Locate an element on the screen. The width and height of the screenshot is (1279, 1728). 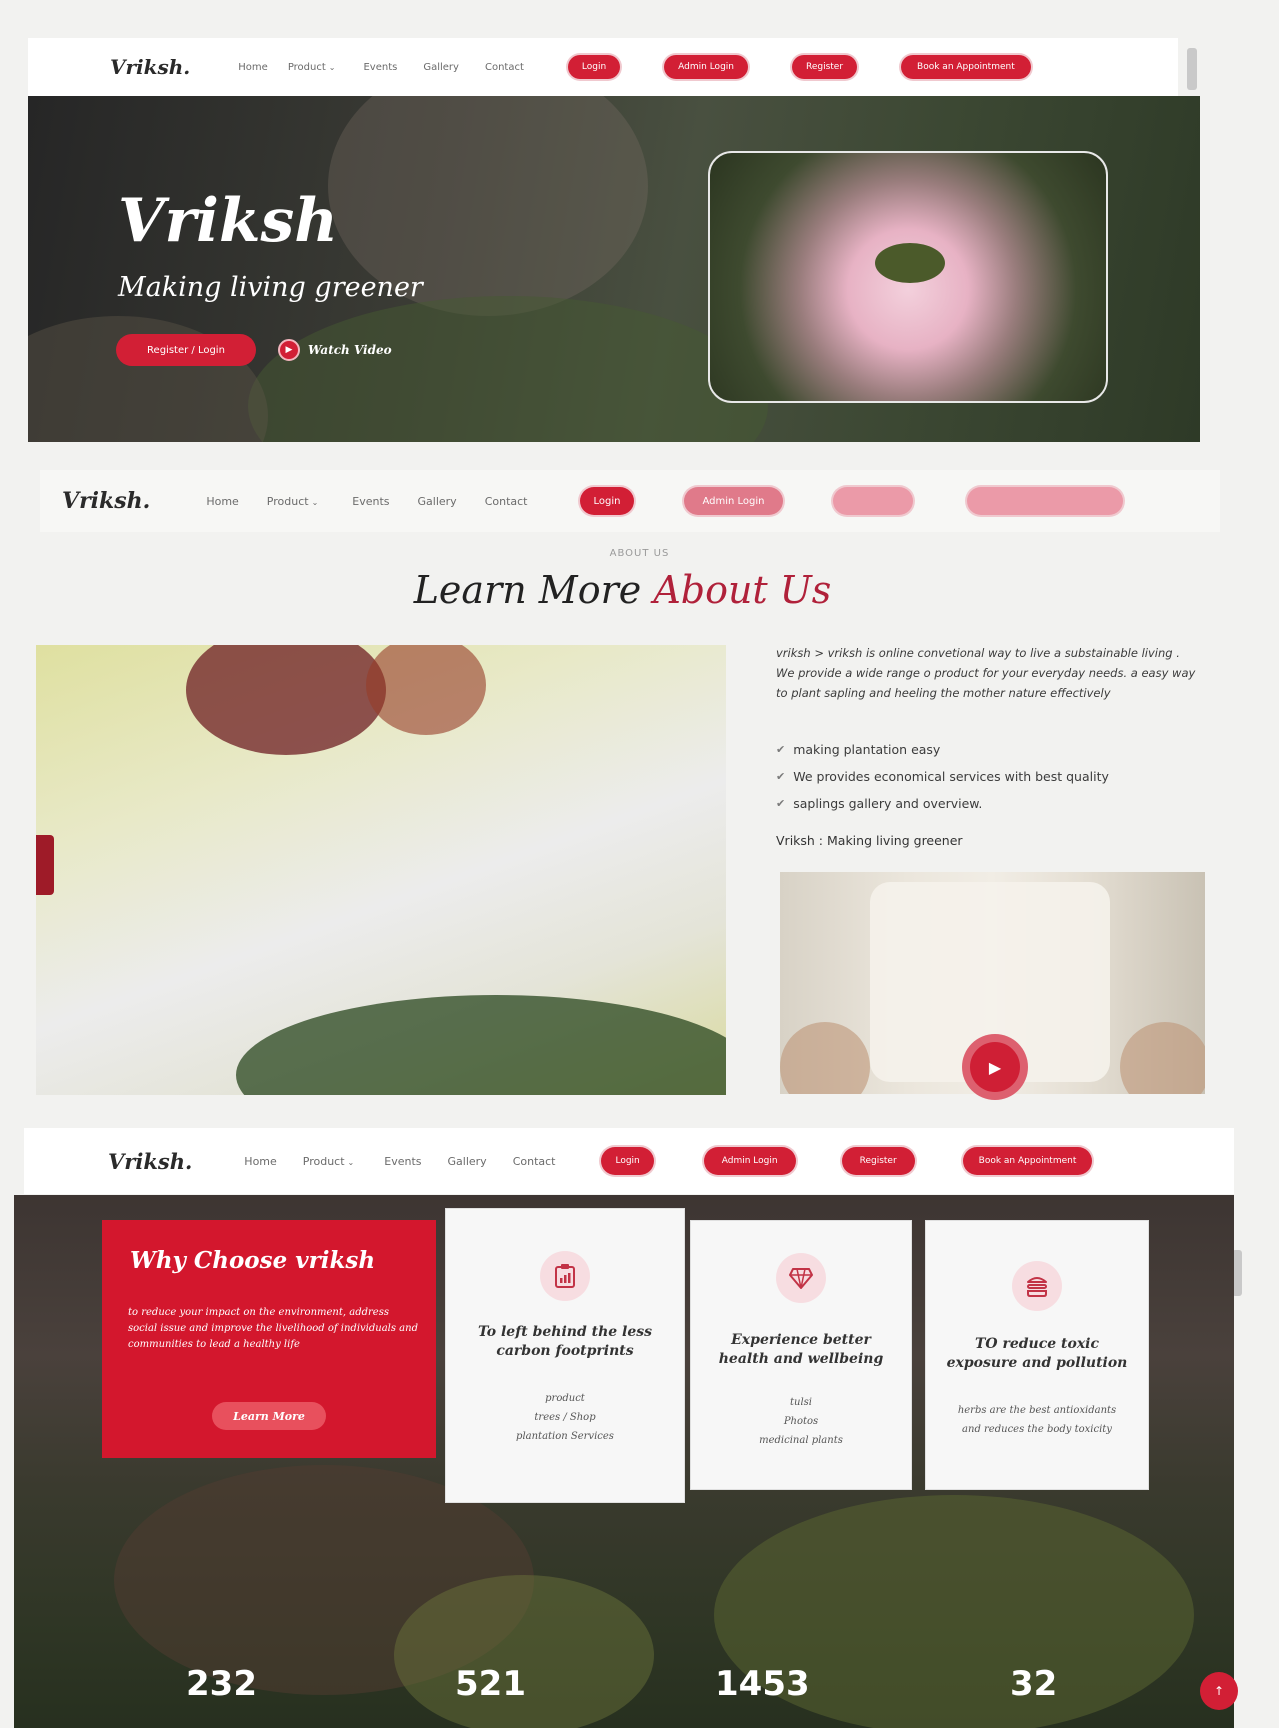
feature-line: product is located at coordinates (565, 1398).